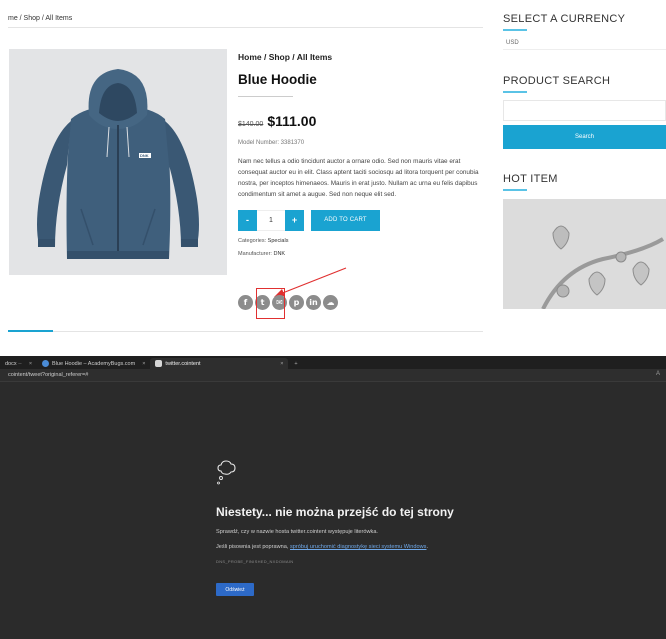 The image size is (666, 639). What do you see at coordinates (252, 241) in the screenshot?
I see `categories-label: Categories:` at bounding box center [252, 241].